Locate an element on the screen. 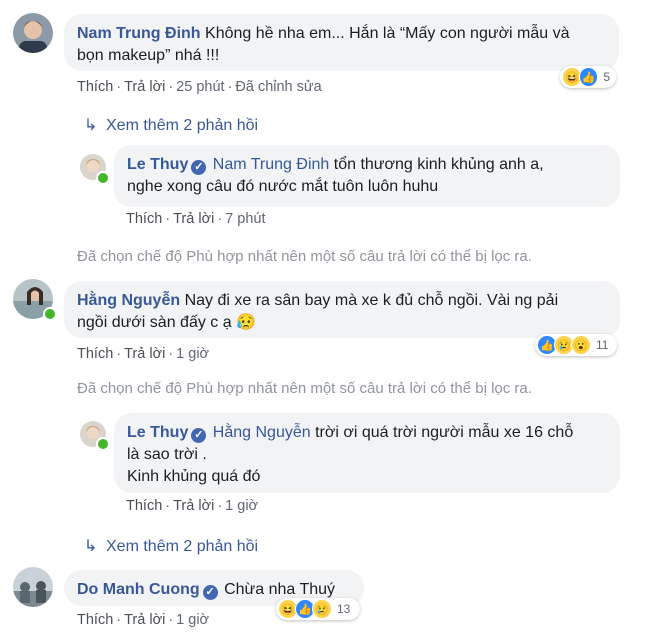  like-icon: 👍 is located at coordinates (588, 77).